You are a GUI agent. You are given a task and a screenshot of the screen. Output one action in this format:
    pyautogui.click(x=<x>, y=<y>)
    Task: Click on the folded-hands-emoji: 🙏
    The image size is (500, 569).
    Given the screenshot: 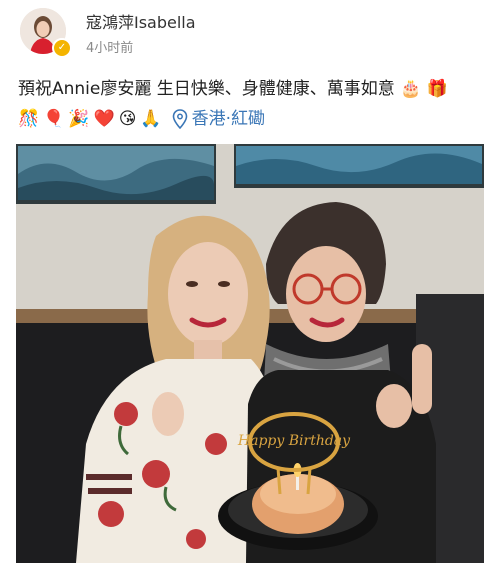 What is the action you would take?
    pyautogui.click(x=151, y=119)
    